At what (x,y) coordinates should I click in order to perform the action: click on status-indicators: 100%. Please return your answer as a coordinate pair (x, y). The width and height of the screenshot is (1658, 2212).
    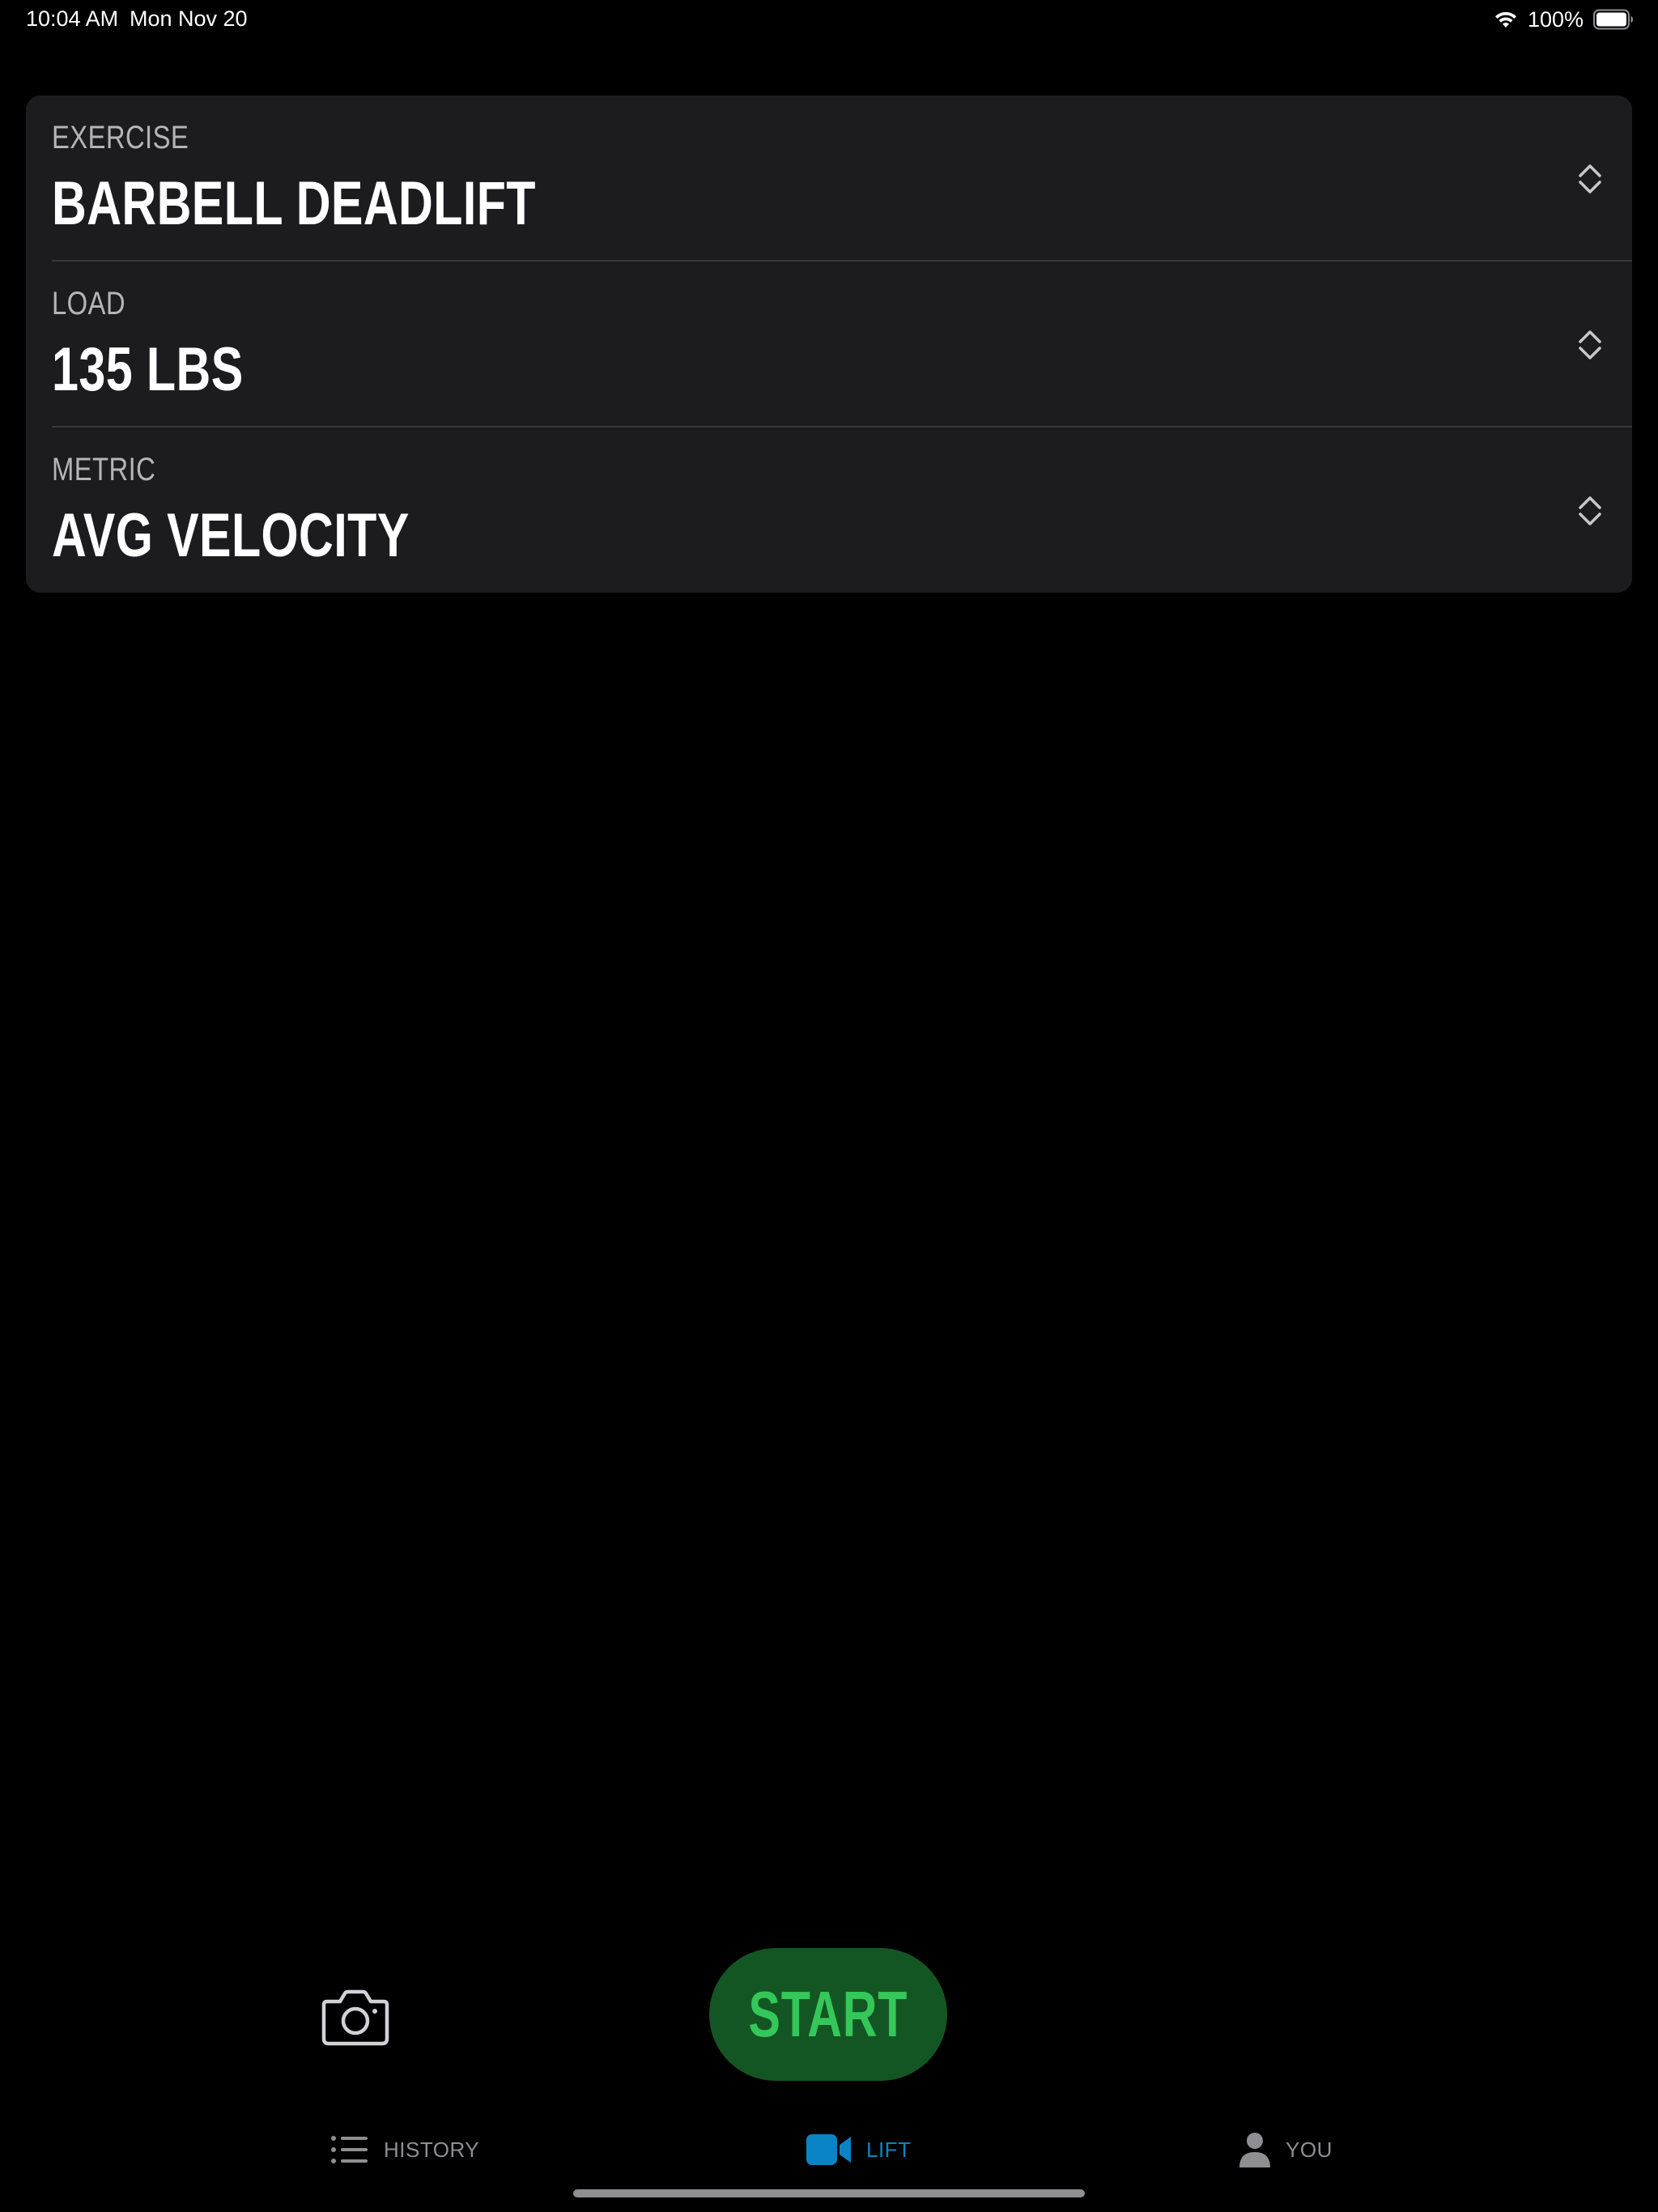
    Looking at the image, I should click on (1564, 19).